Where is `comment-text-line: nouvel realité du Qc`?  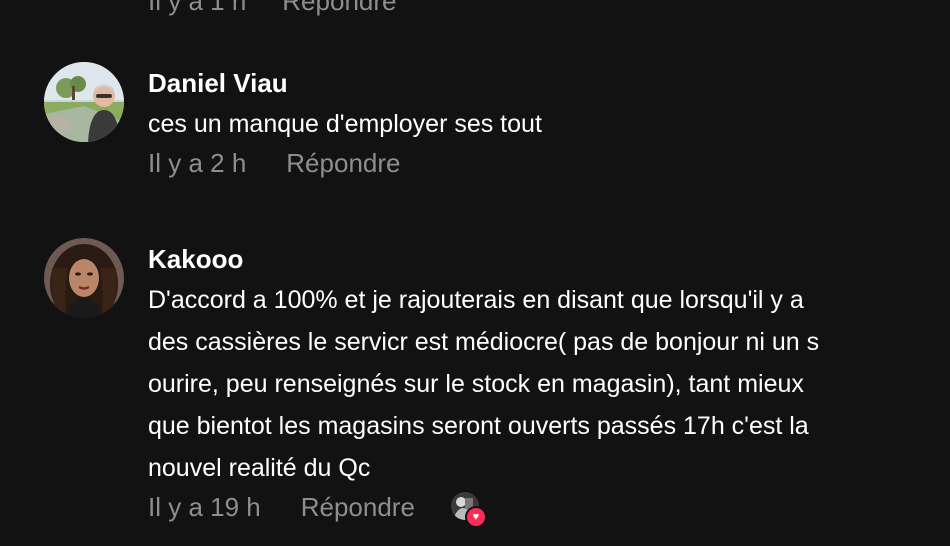 comment-text-line: nouvel realité du Qc is located at coordinates (259, 468).